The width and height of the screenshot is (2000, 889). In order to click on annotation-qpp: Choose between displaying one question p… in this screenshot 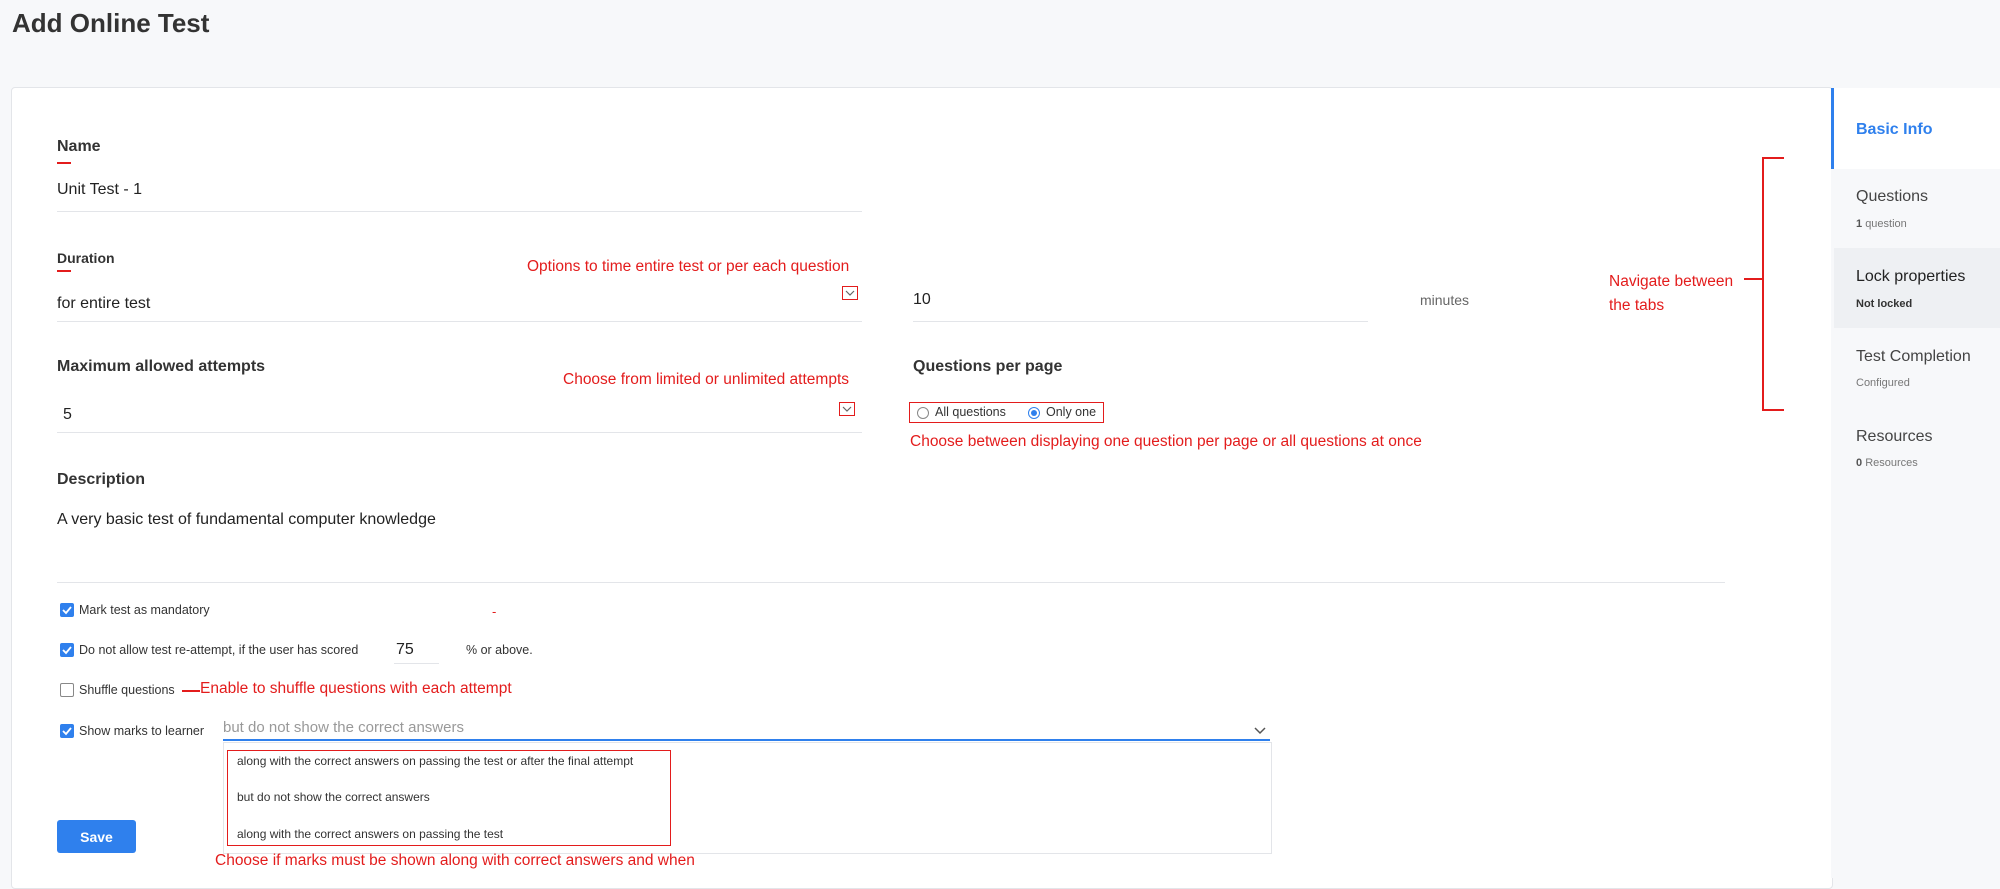, I will do `click(1166, 441)`.